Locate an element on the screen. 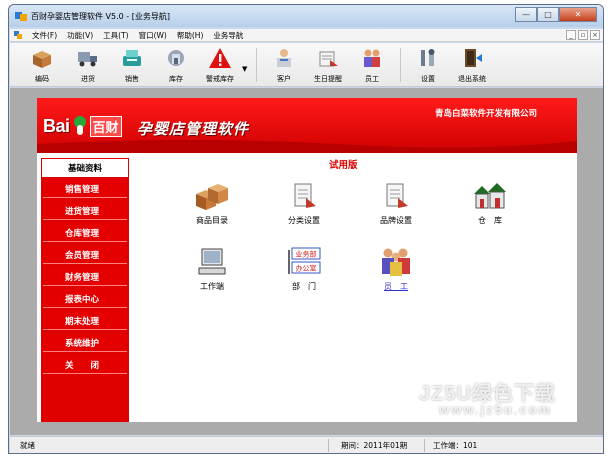  brand-logo: Bai 百财 is located at coordinates (82, 126).